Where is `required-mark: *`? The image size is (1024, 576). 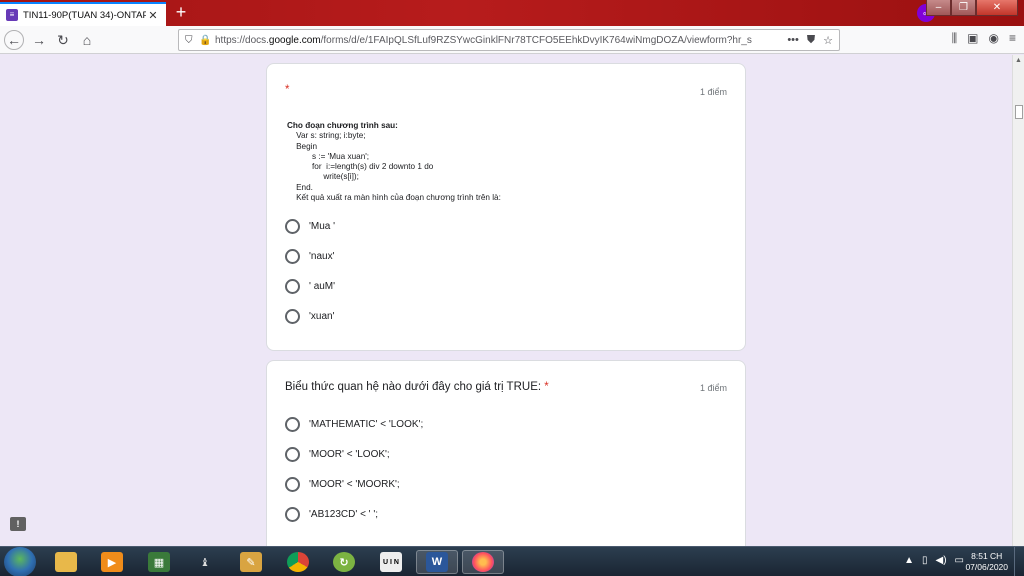
required-mark: * is located at coordinates (287, 90).